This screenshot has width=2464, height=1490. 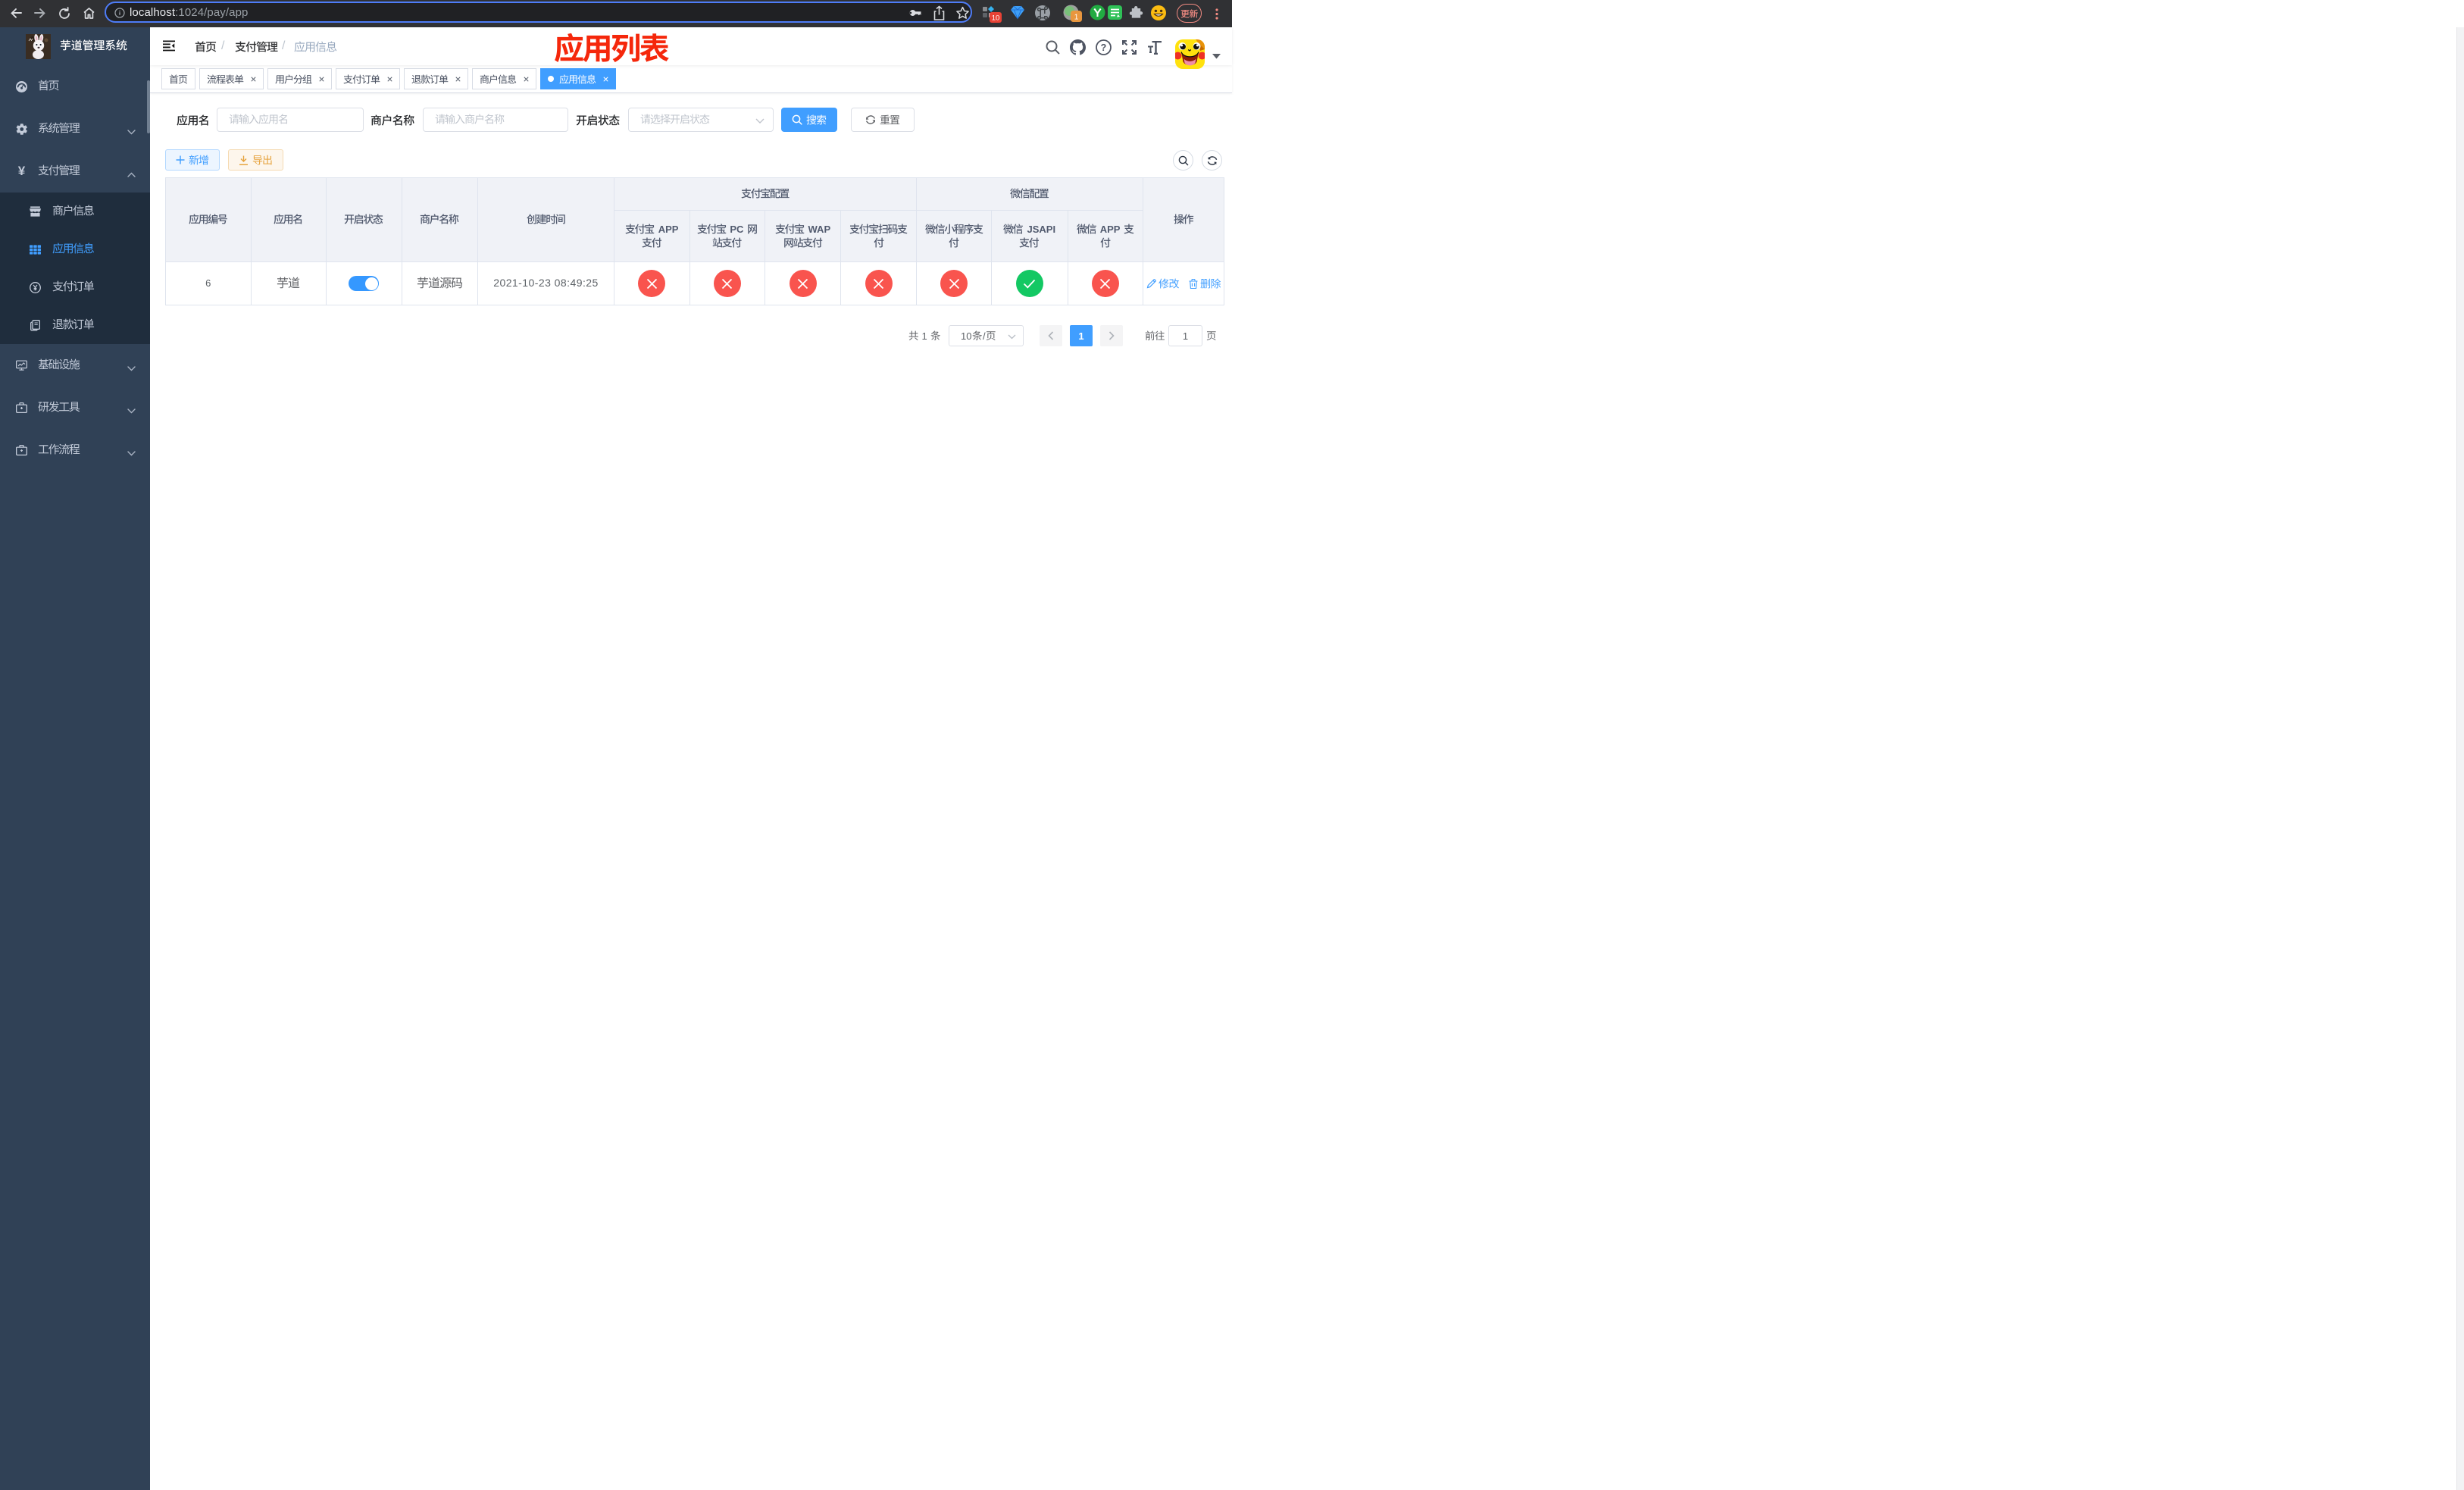 I want to click on svg-text: 1, so click(x=1076, y=18).